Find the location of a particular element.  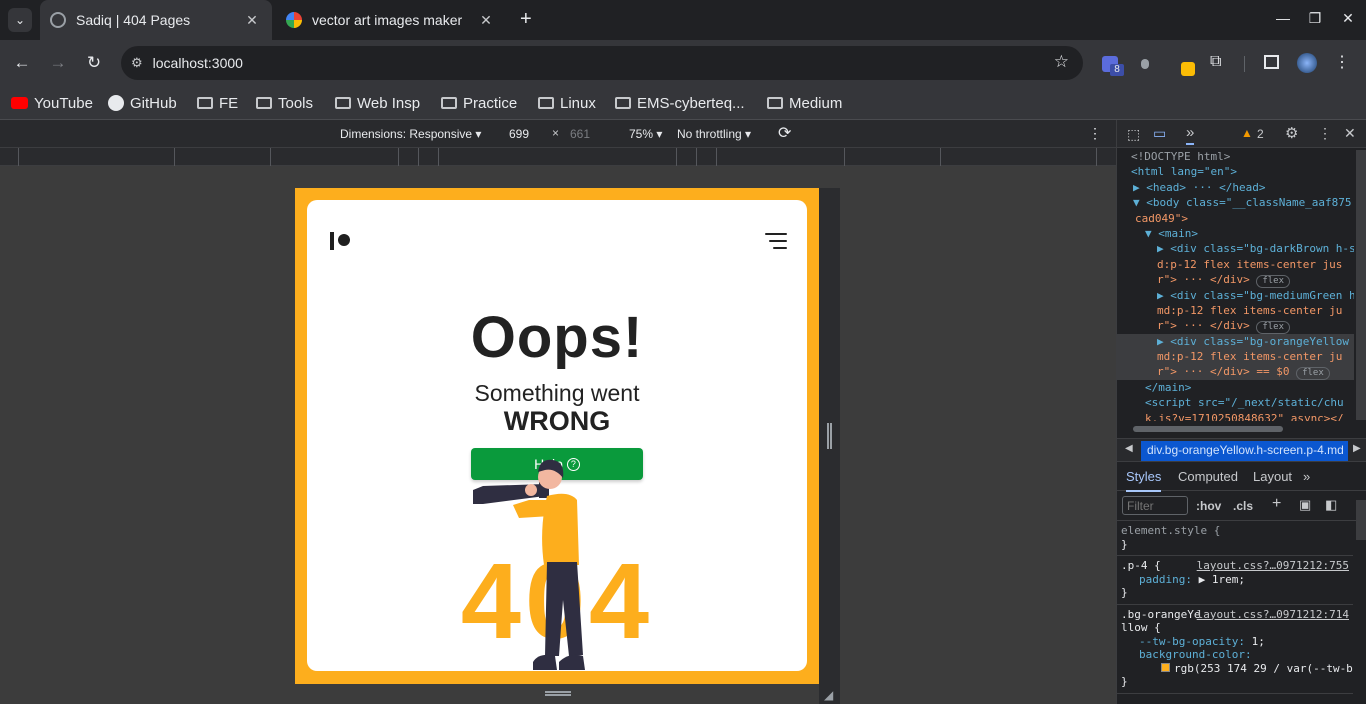

extensions-puzzle-icon: ⧉ is located at coordinates (1215, 62).